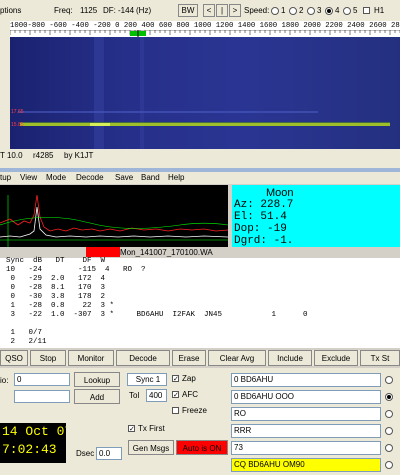  What do you see at coordinates (235, 10) in the screenshot?
I see `nav-right-button: >` at bounding box center [235, 10].